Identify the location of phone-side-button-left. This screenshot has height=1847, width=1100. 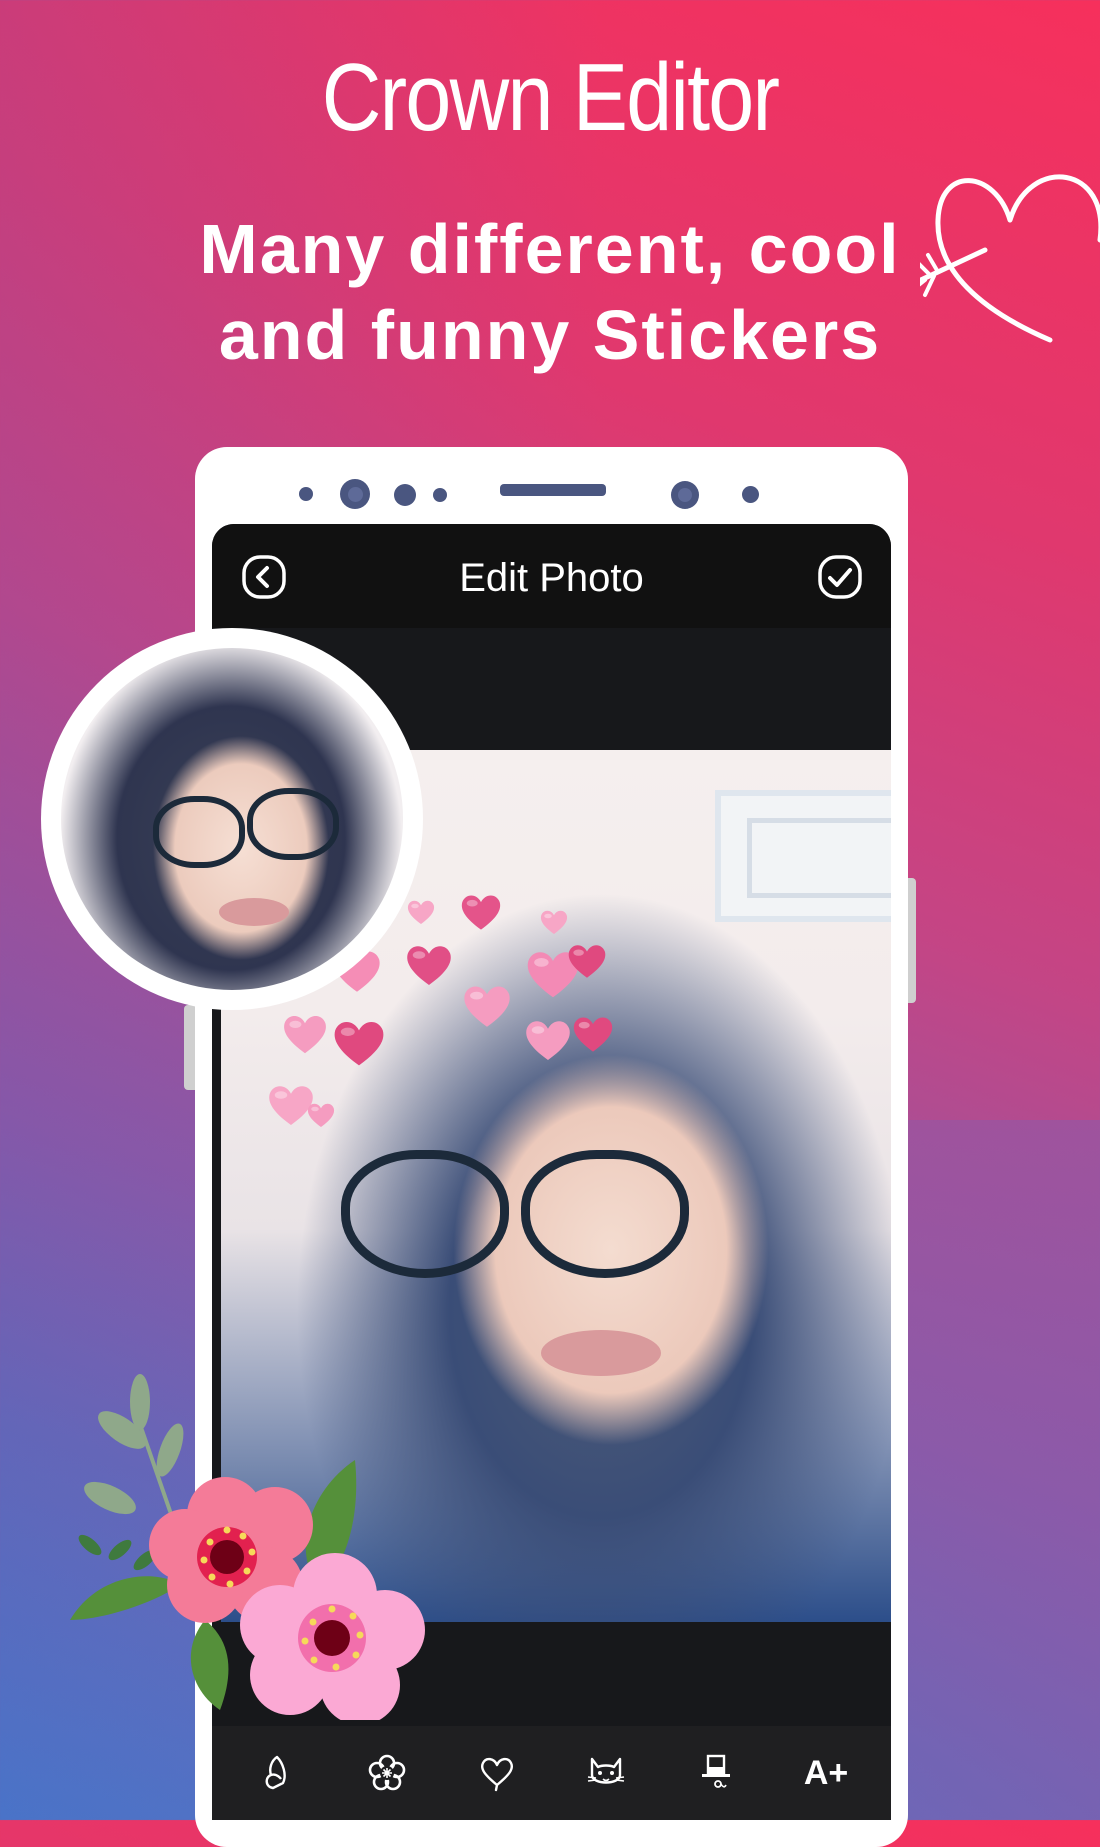
(189, 1047).